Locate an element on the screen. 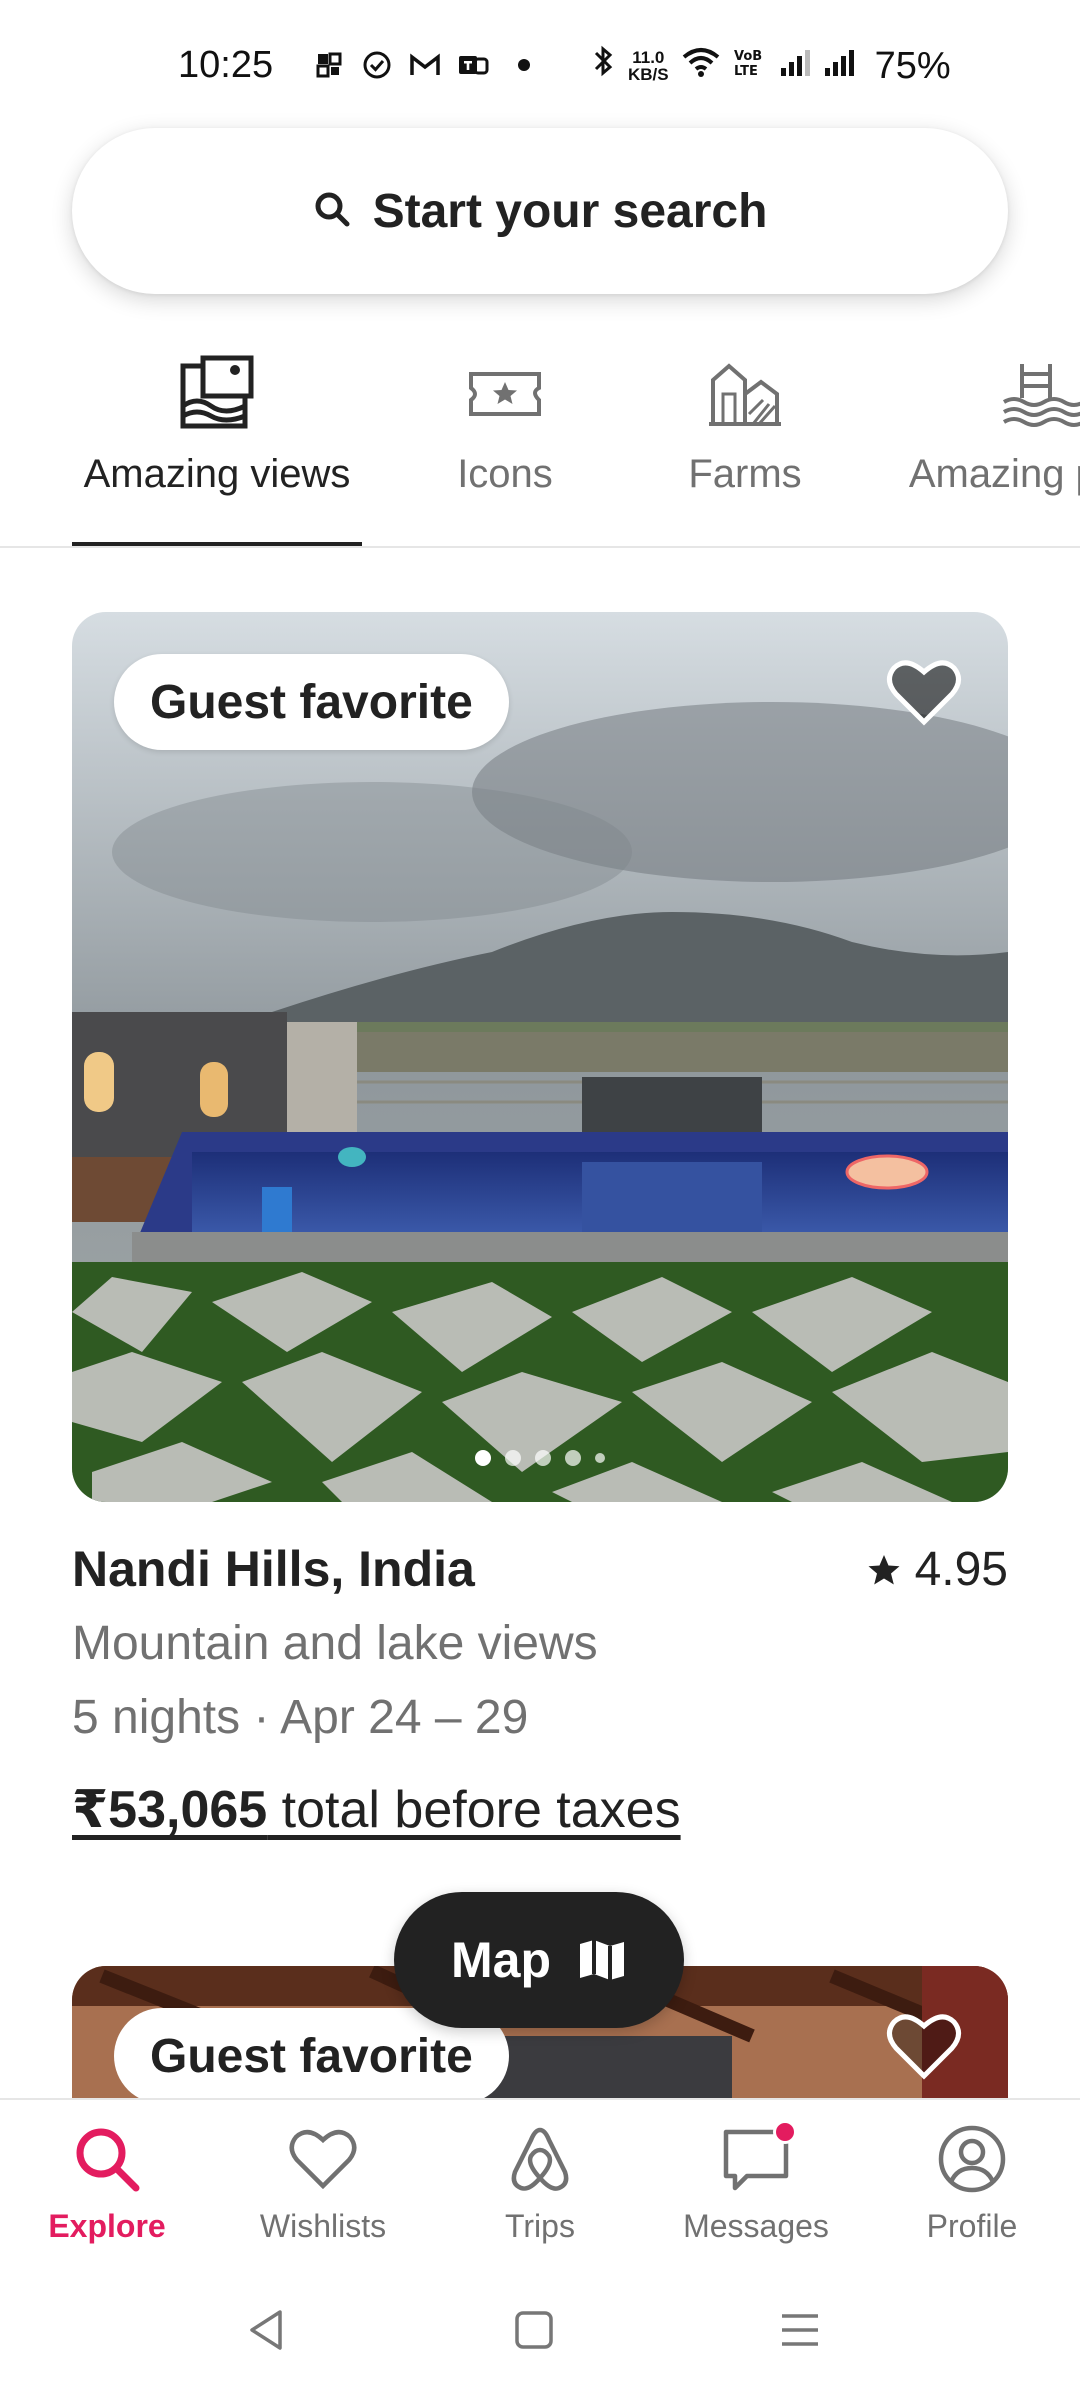 The image size is (1080, 2400). search-bar: Start your search is located at coordinates (540, 211).